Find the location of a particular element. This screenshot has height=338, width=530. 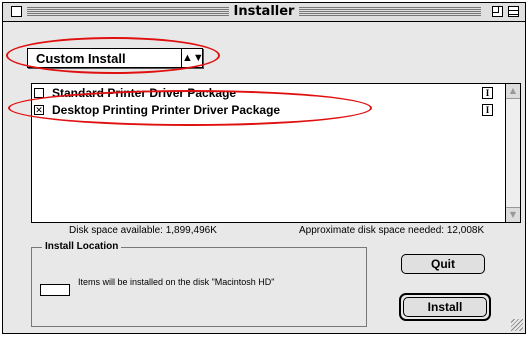

quit-button: Quit is located at coordinates (443, 264).